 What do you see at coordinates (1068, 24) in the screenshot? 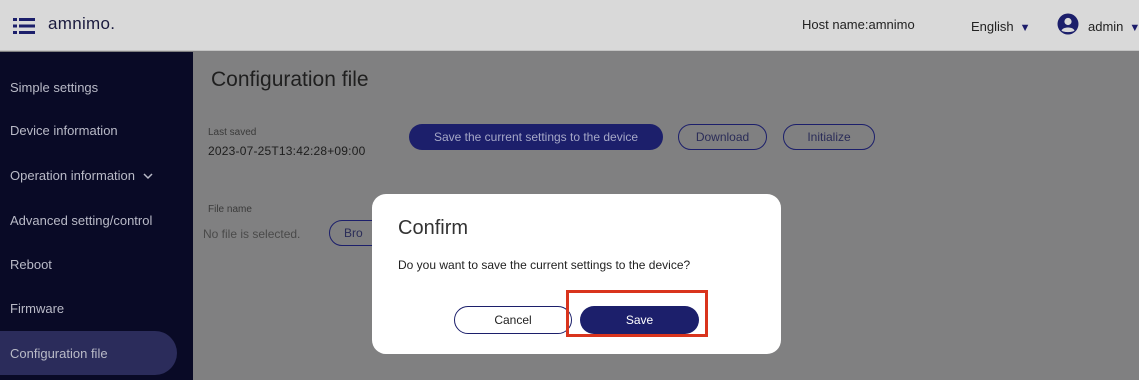
I see `user-account-icon` at bounding box center [1068, 24].